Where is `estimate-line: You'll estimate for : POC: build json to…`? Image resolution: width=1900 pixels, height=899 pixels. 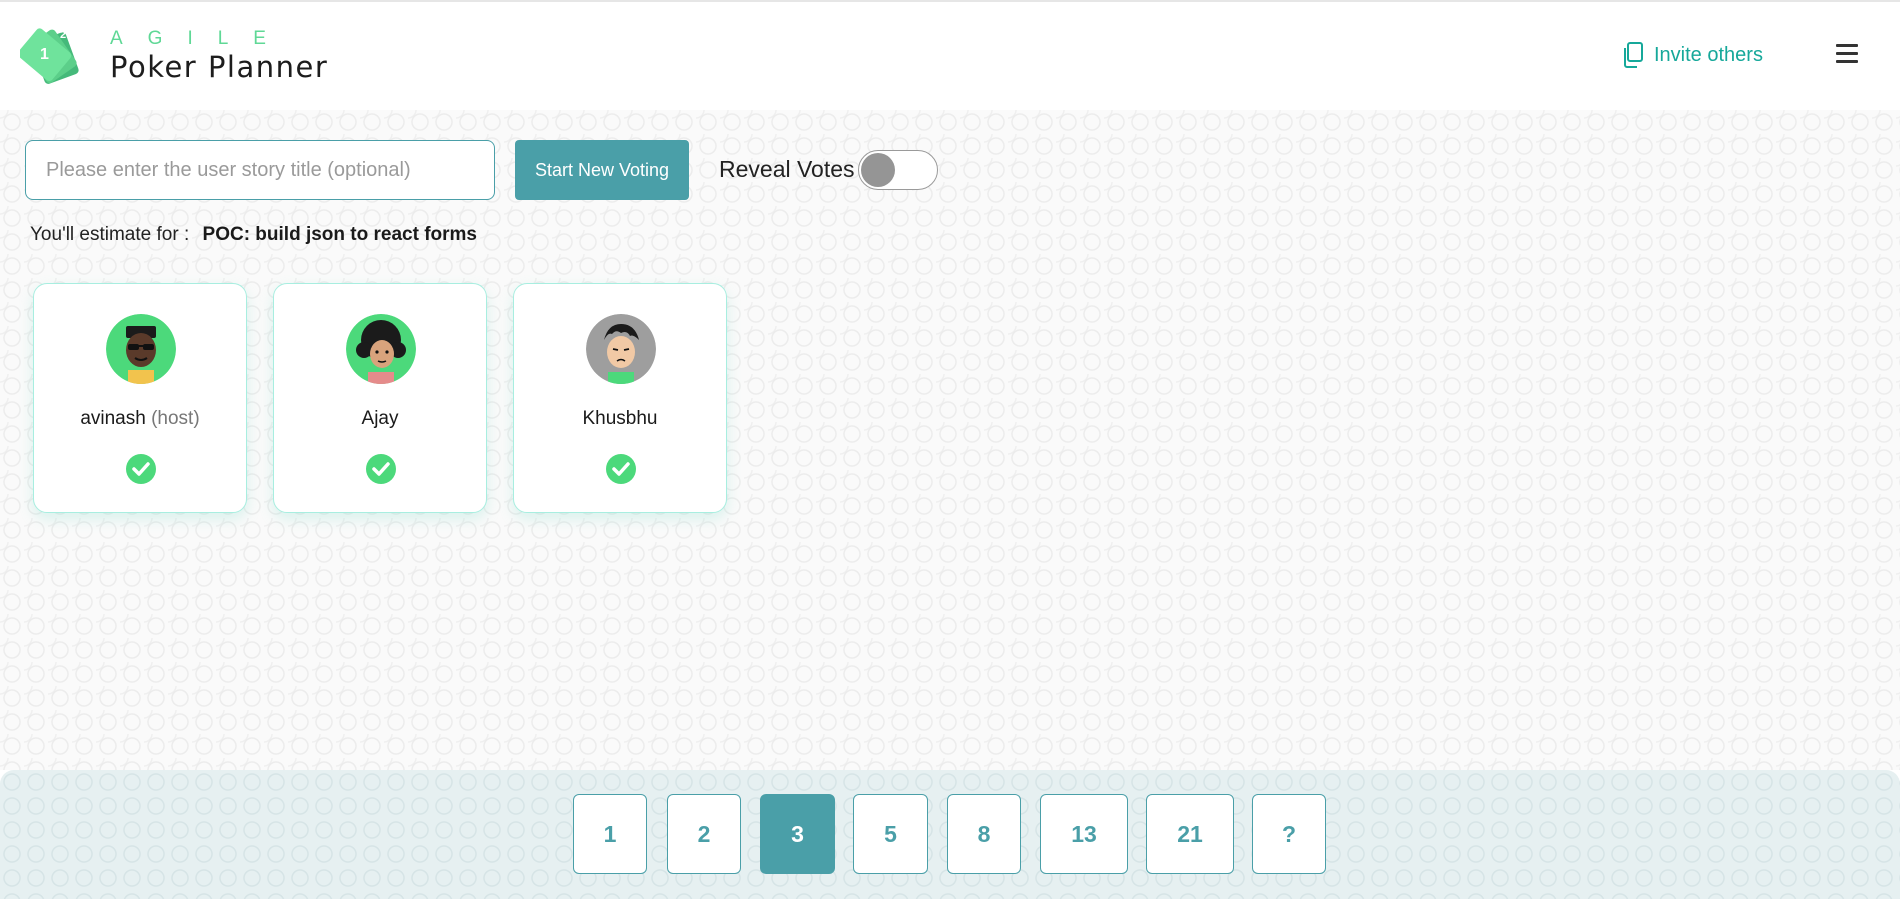
estimate-line: You'll estimate for : POC: build json to… is located at coordinates (253, 235).